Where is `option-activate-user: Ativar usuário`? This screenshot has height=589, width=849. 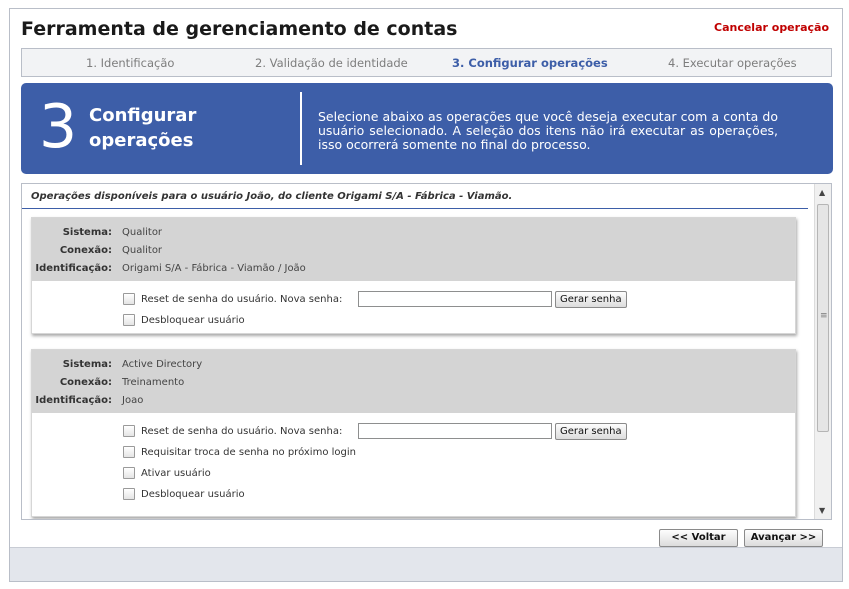
option-activate-user: Ativar usuário is located at coordinates (167, 473).